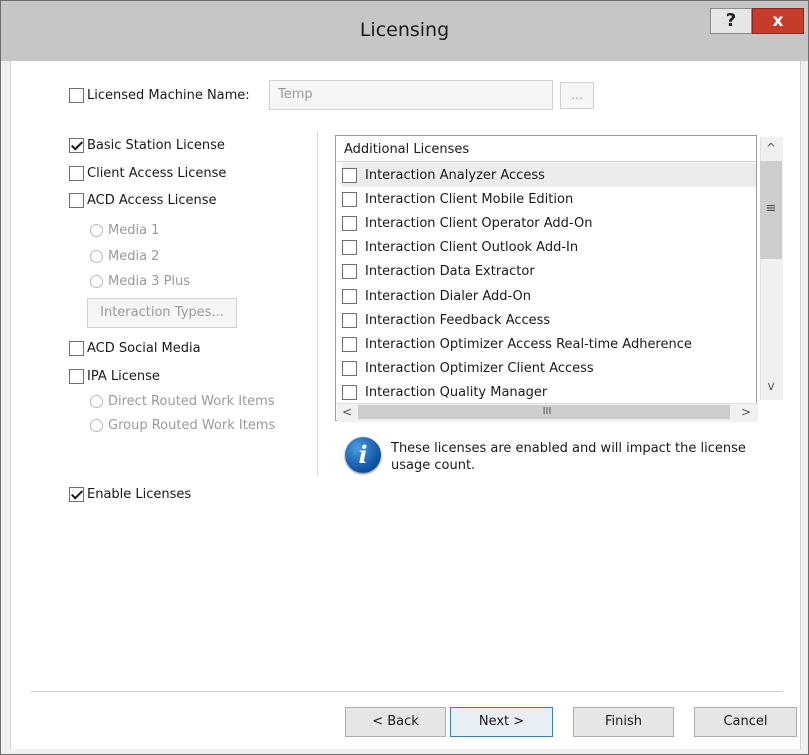 This screenshot has height=755, width=809. What do you see at coordinates (191, 401) in the screenshot?
I see `direct-routed-label: Direct Routed Work Items` at bounding box center [191, 401].